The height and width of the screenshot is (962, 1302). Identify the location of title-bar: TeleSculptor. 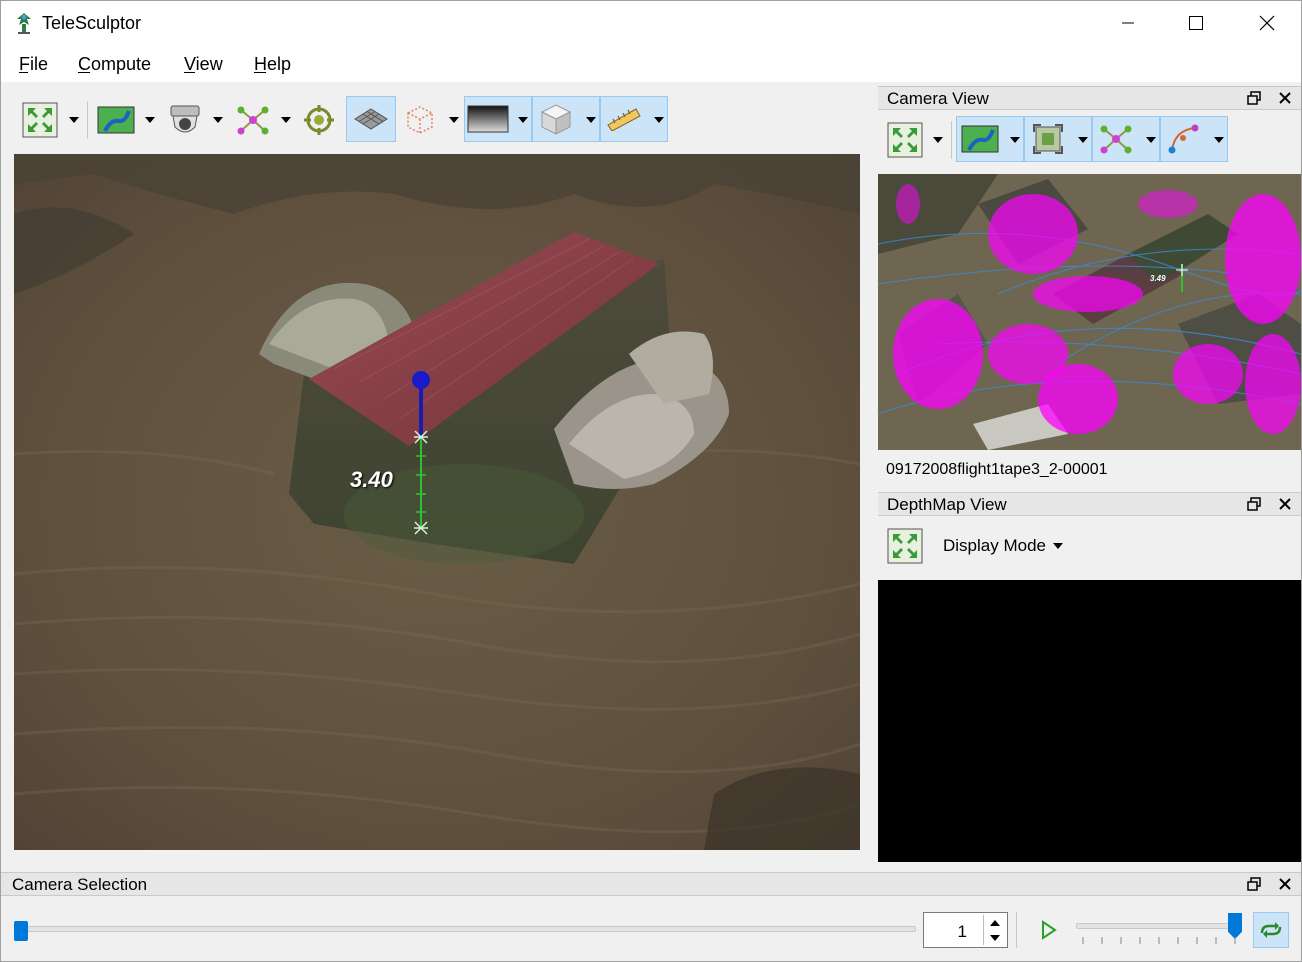
(651, 23).